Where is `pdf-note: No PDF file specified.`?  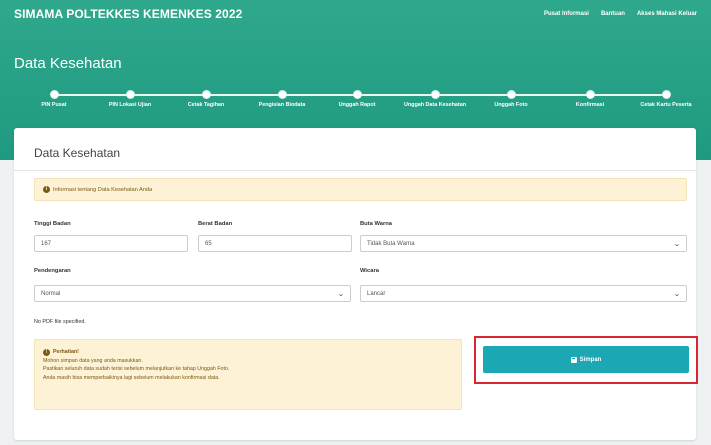 pdf-note: No PDF file specified. is located at coordinates (60, 322).